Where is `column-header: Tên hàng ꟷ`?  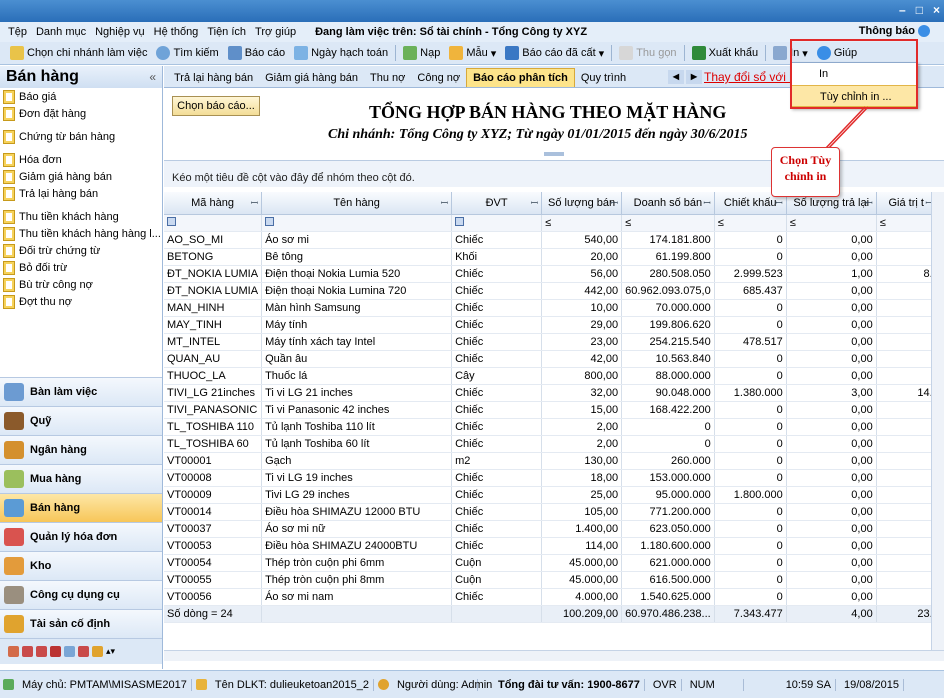 column-header: Tên hàng ꟷ is located at coordinates (357, 203).